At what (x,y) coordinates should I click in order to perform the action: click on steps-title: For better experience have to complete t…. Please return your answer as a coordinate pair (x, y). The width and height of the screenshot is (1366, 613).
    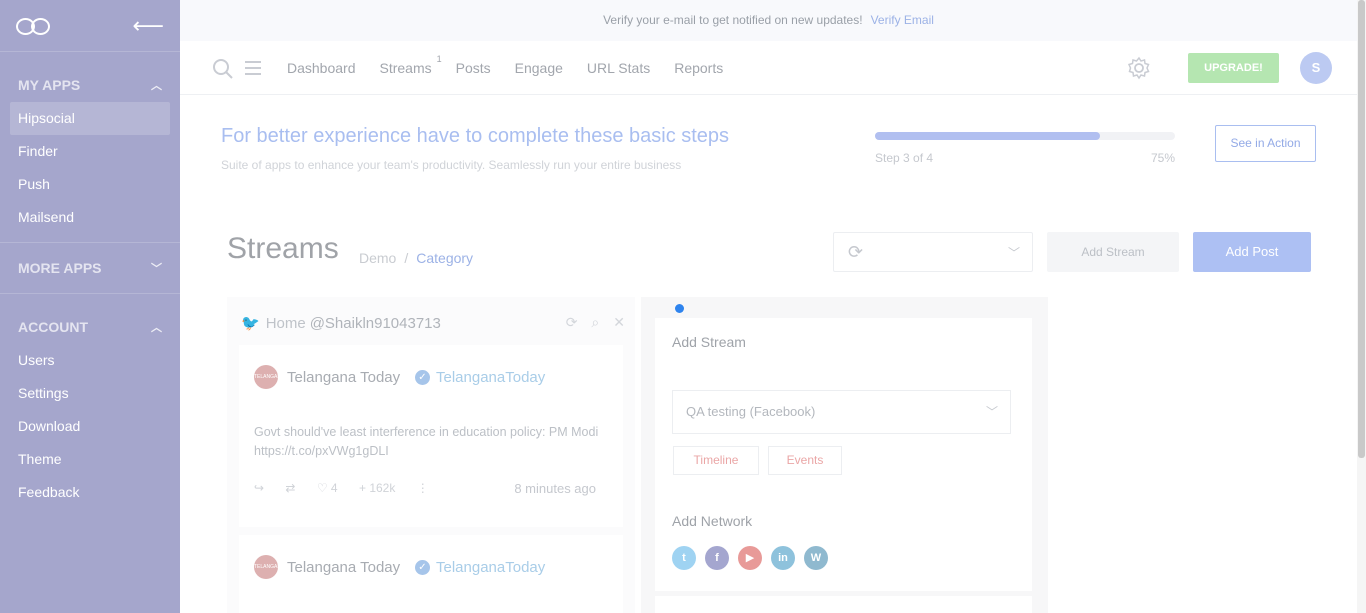
    Looking at the image, I should click on (475, 136).